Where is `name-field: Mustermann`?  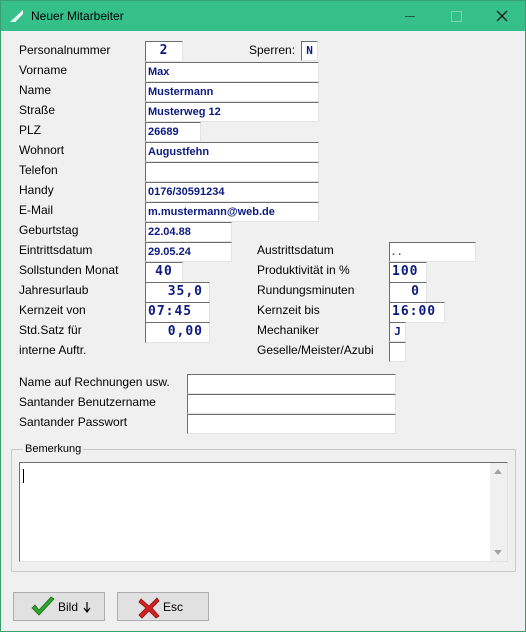 name-field: Mustermann is located at coordinates (232, 92).